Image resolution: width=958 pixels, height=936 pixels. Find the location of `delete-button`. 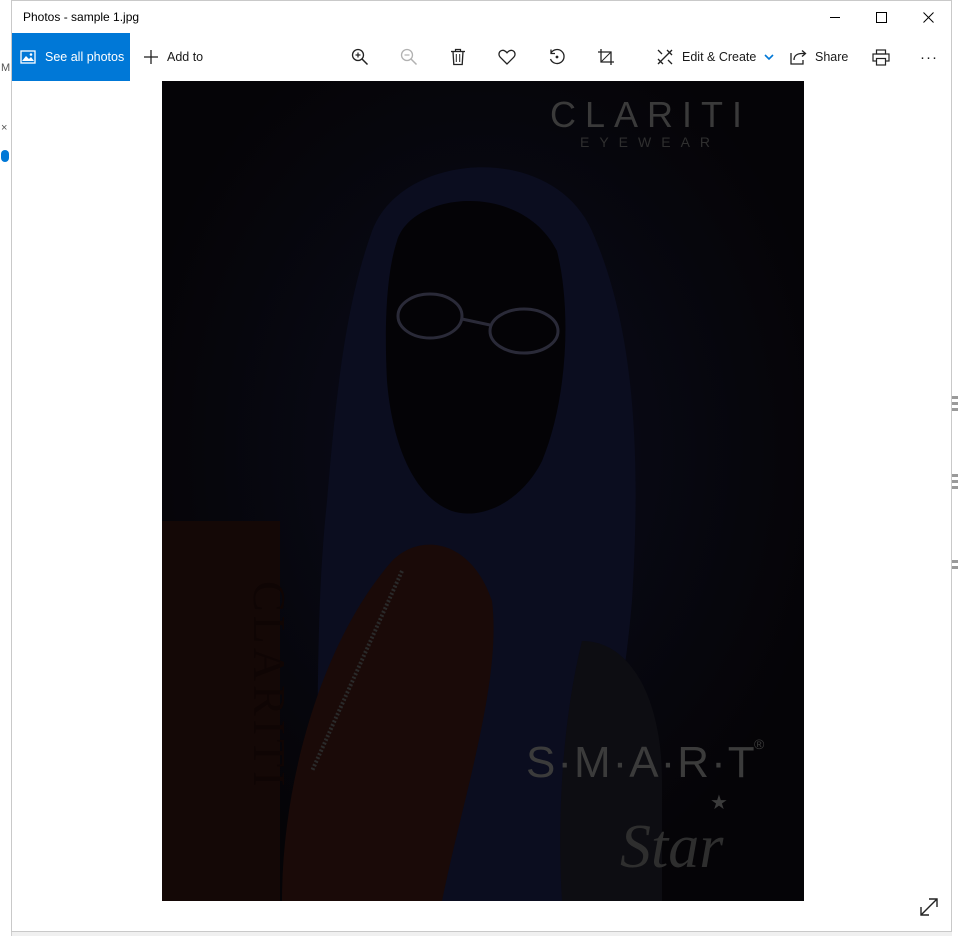

delete-button is located at coordinates (458, 57).